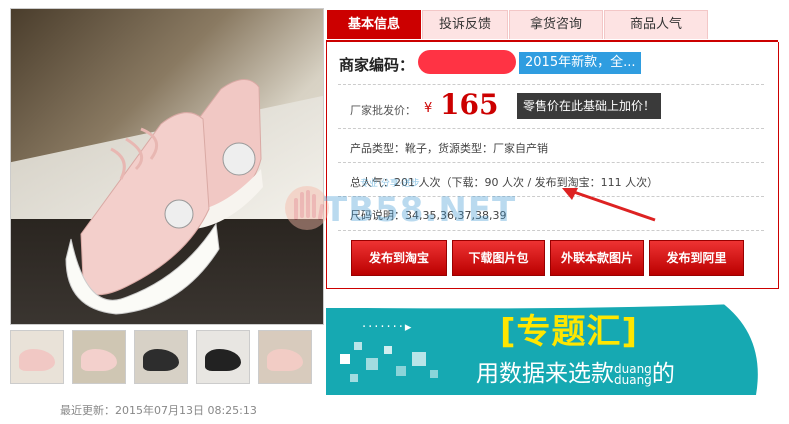 This screenshot has height=424, width=789. I want to click on annotation-arrow-icon, so click(609, 205).